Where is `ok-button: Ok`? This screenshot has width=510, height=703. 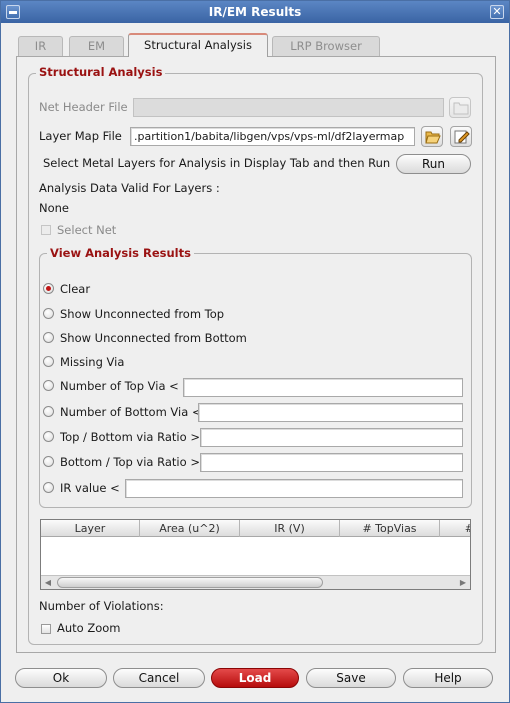
ok-button: Ok is located at coordinates (61, 678).